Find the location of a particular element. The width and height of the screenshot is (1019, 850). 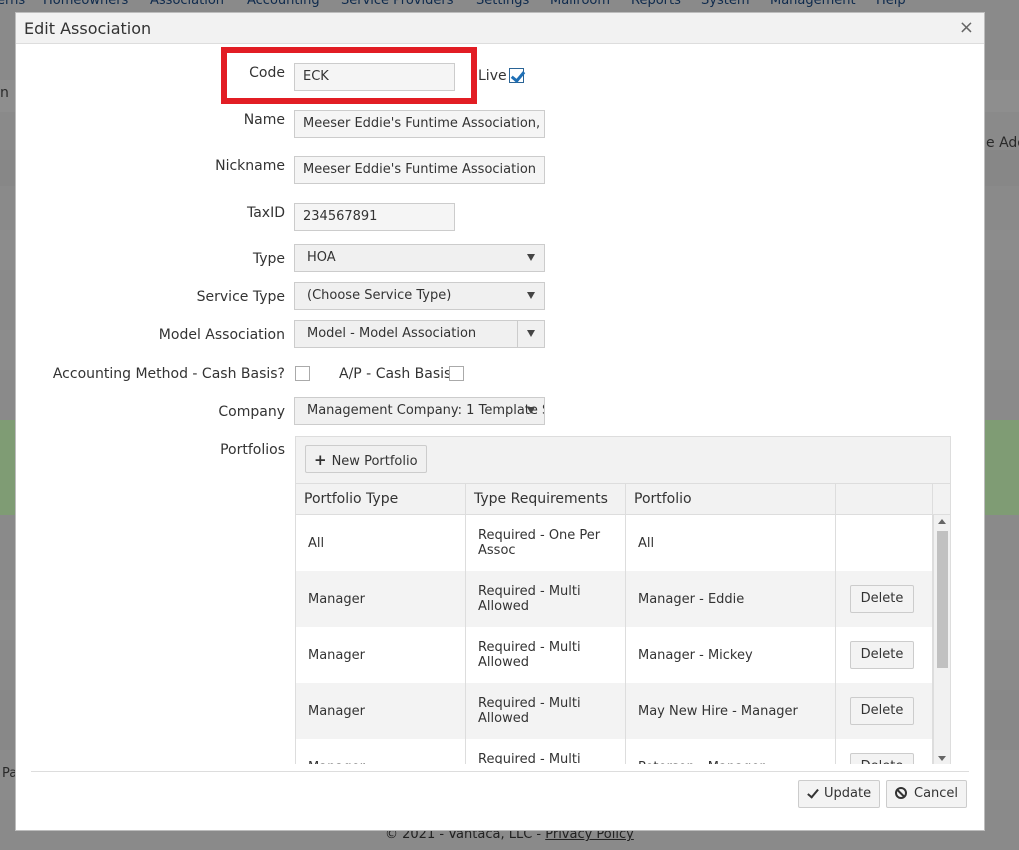

type-requirements-cell: Required - One Per Assoc is located at coordinates (546, 543).